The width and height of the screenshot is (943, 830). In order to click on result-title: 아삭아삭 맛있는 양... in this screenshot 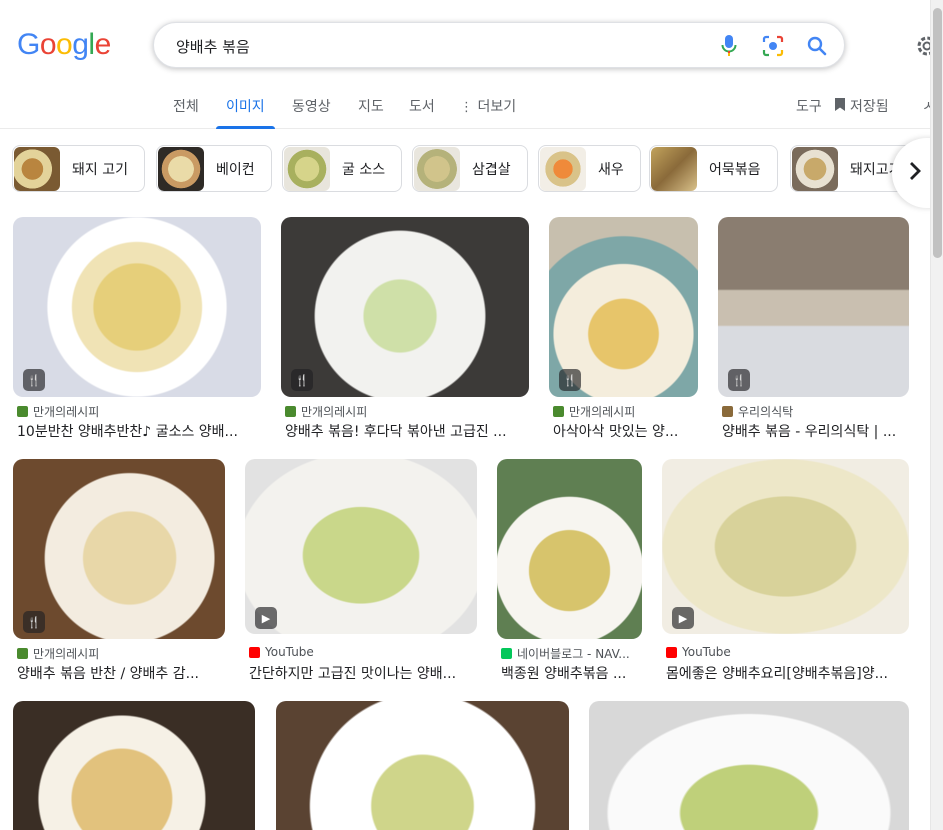, I will do `click(625, 431)`.